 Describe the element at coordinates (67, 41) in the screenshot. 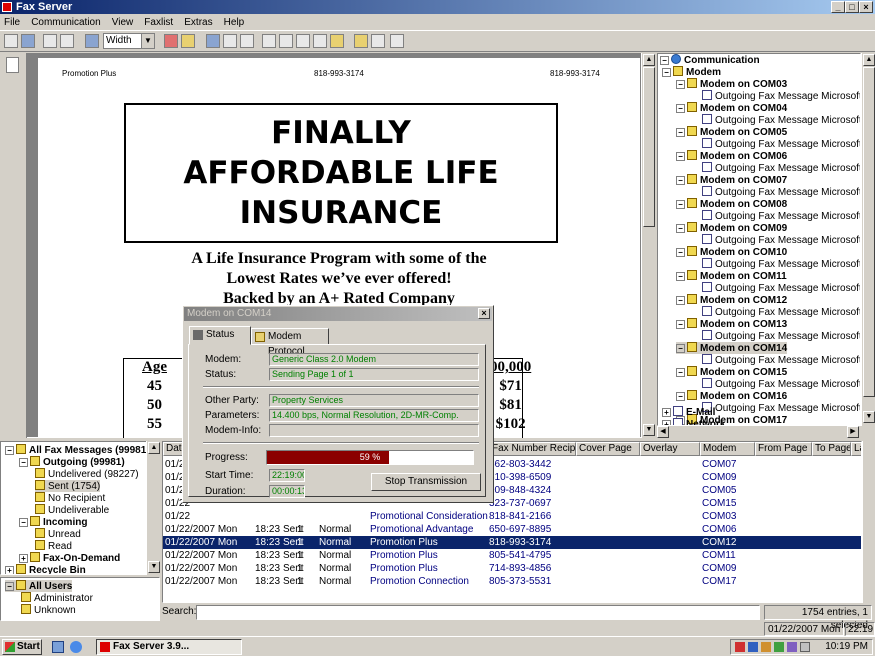

I see `print-icon` at that location.